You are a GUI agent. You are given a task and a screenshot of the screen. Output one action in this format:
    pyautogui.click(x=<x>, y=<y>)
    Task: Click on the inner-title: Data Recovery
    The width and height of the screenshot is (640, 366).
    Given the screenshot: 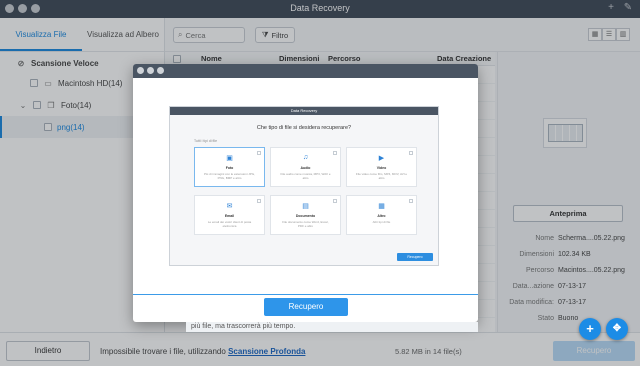 What is the action you would take?
    pyautogui.click(x=304, y=110)
    